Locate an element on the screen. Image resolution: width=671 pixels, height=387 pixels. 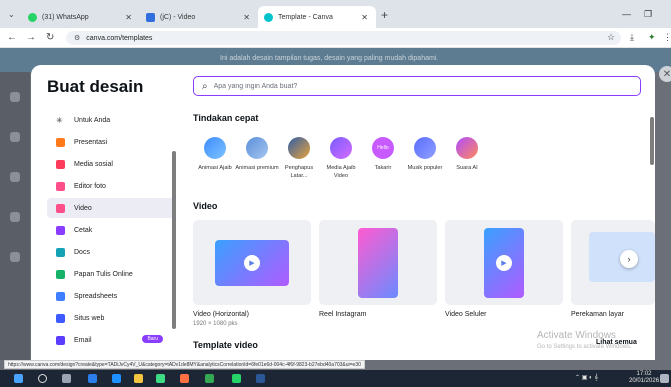
maximize-button: ❐ is located at coordinates (648, 14).